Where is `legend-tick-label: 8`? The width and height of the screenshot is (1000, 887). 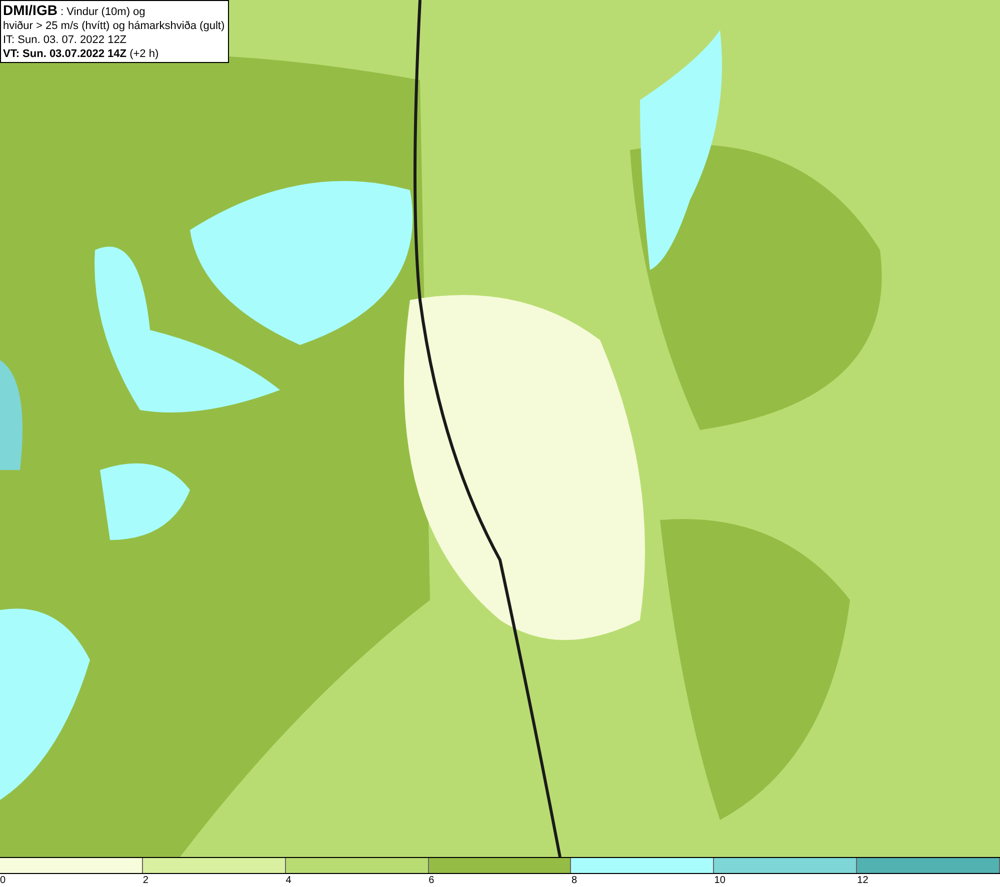 legend-tick-label: 8 is located at coordinates (574, 880).